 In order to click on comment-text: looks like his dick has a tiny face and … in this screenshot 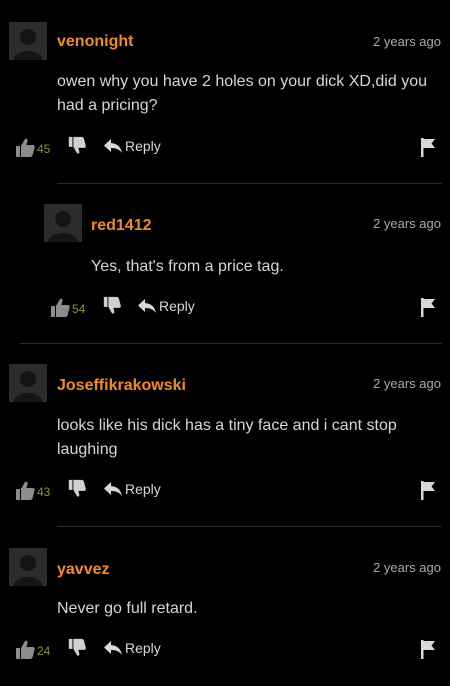, I will do `click(227, 437)`.